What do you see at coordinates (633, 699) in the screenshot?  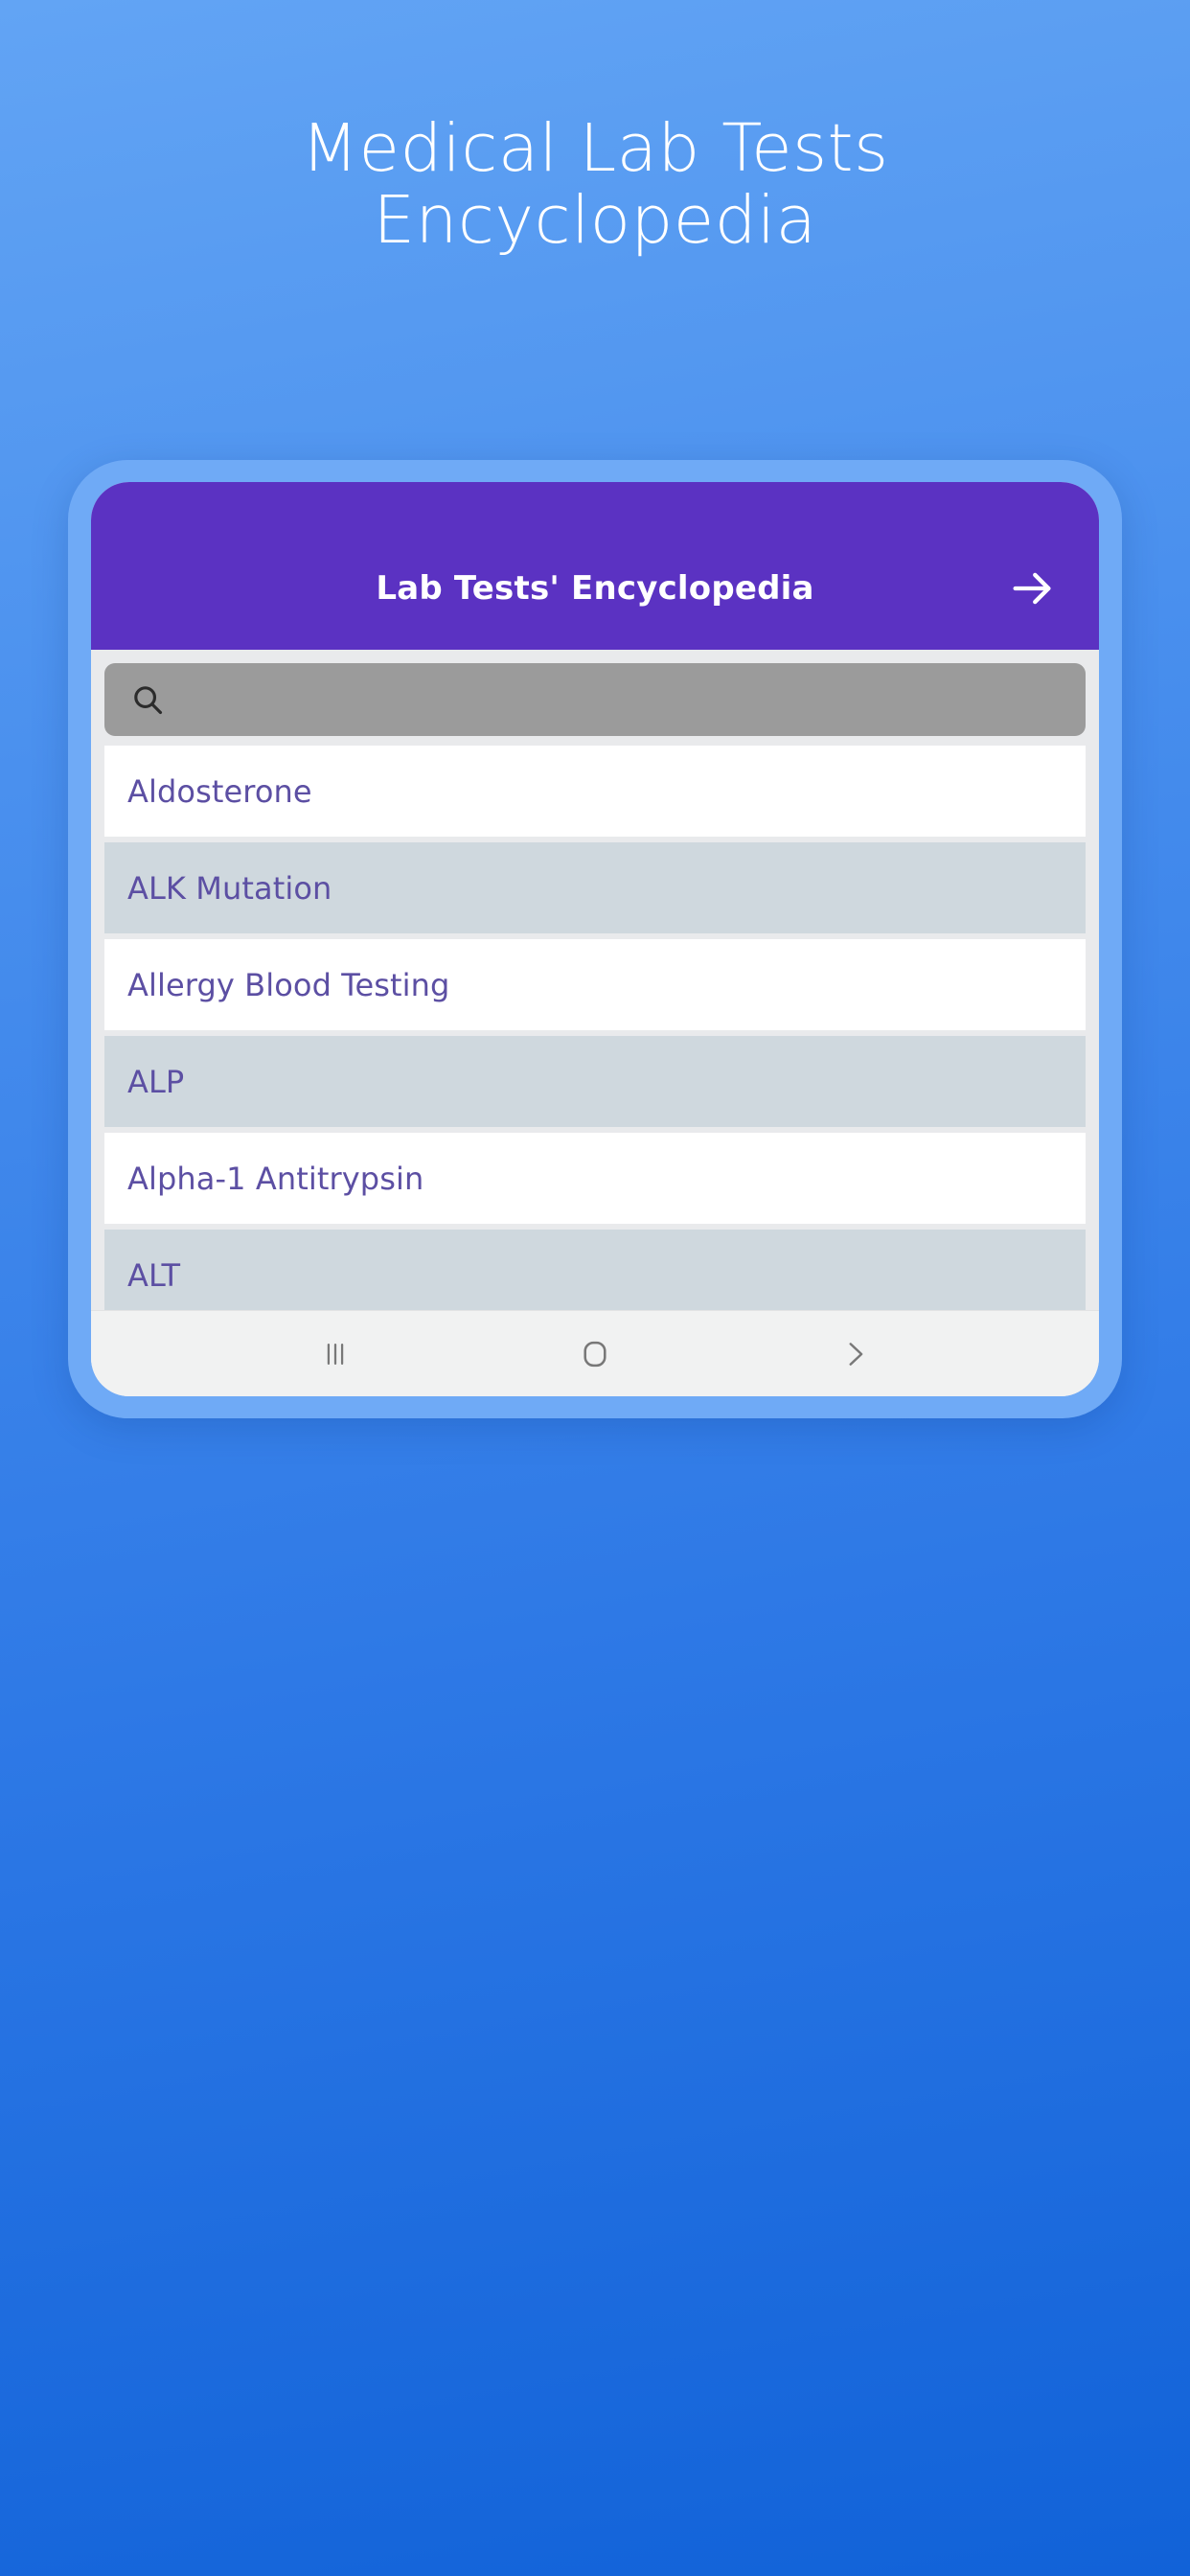 I see `search-input` at bounding box center [633, 699].